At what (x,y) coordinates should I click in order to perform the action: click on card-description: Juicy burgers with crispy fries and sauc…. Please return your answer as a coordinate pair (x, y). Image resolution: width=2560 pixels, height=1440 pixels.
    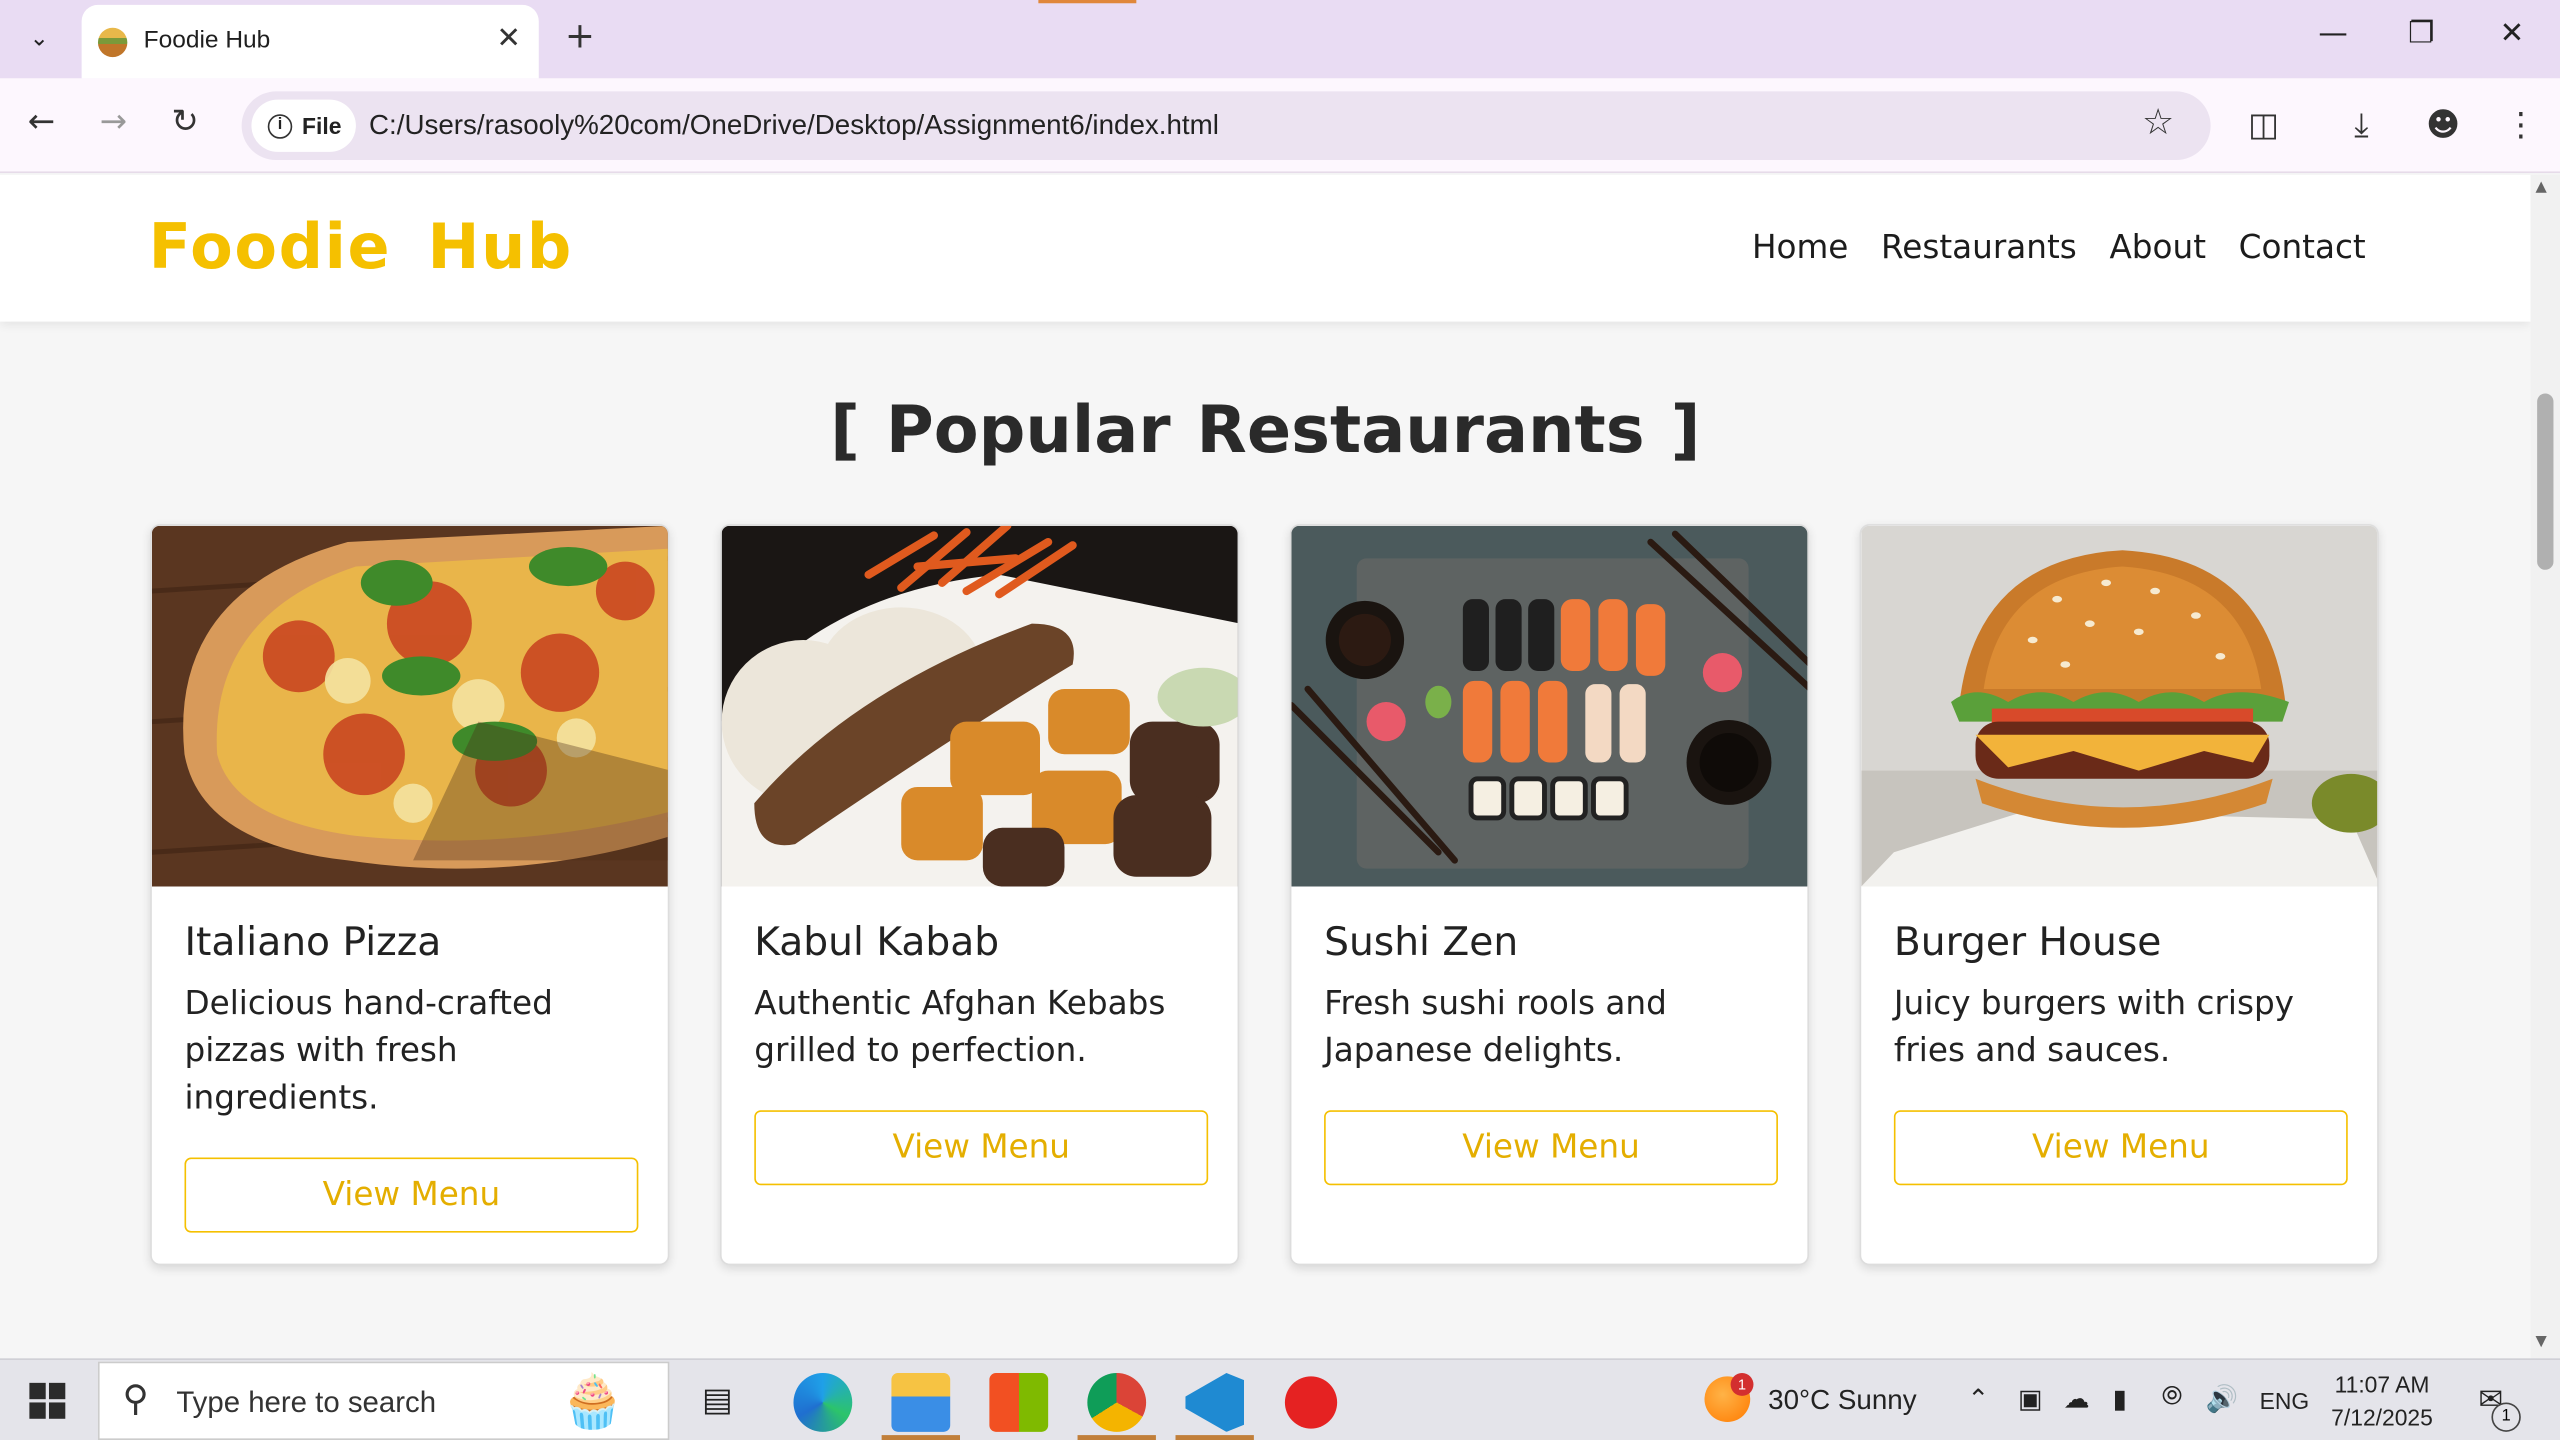
    Looking at the image, I should click on (2094, 1026).